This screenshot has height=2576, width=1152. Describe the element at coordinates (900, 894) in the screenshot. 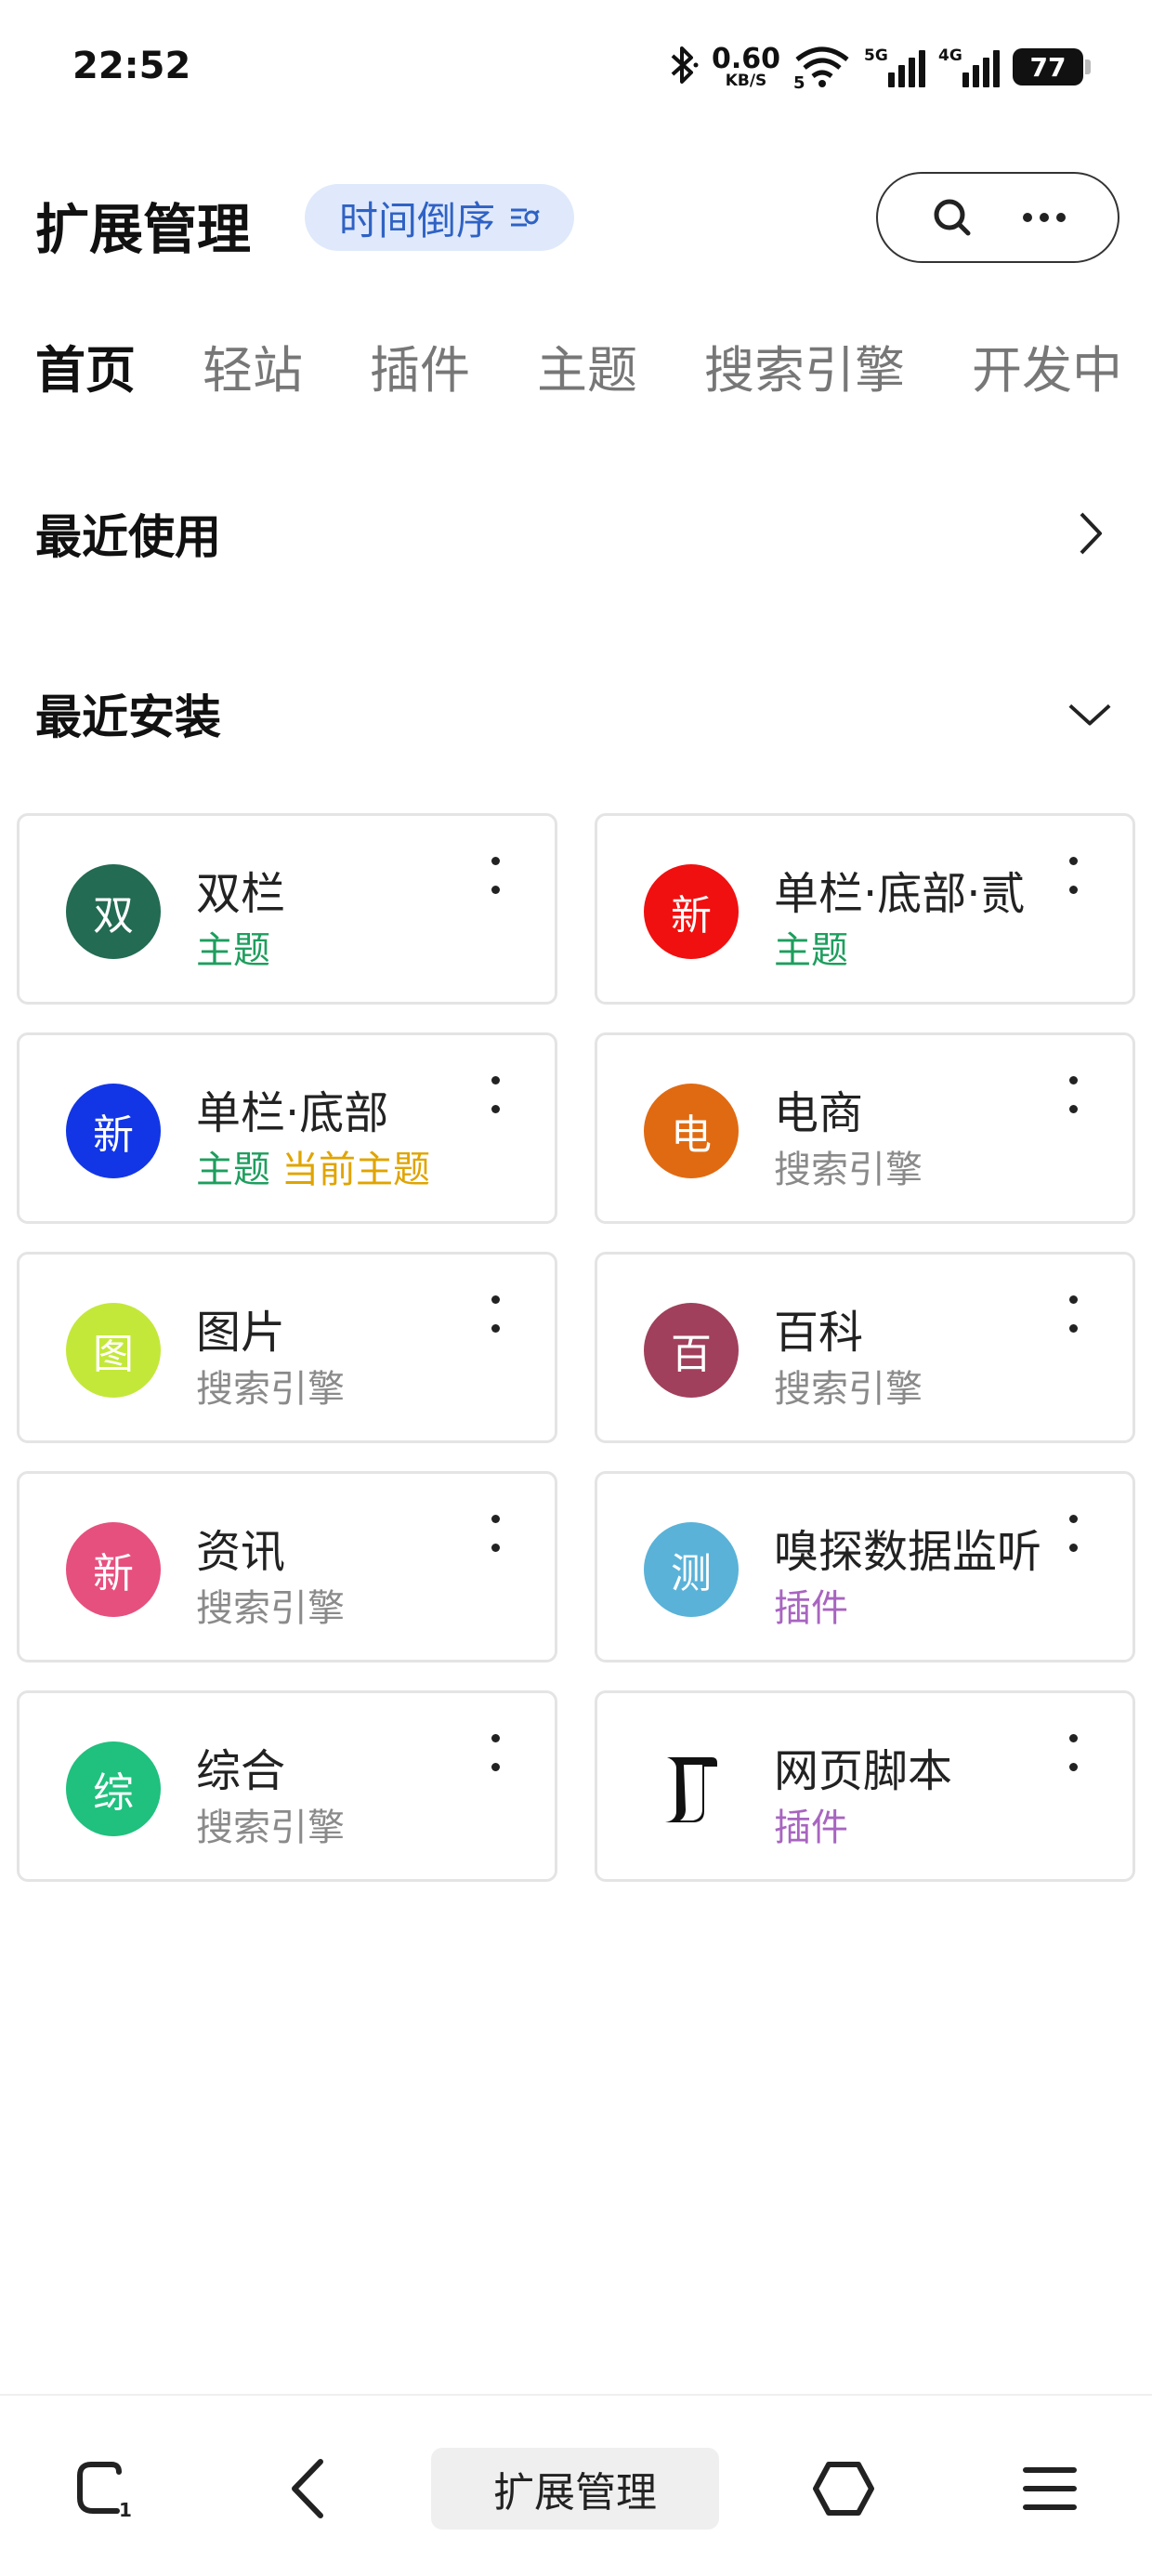

I see `extension-name: 单栏·底部·贰` at that location.